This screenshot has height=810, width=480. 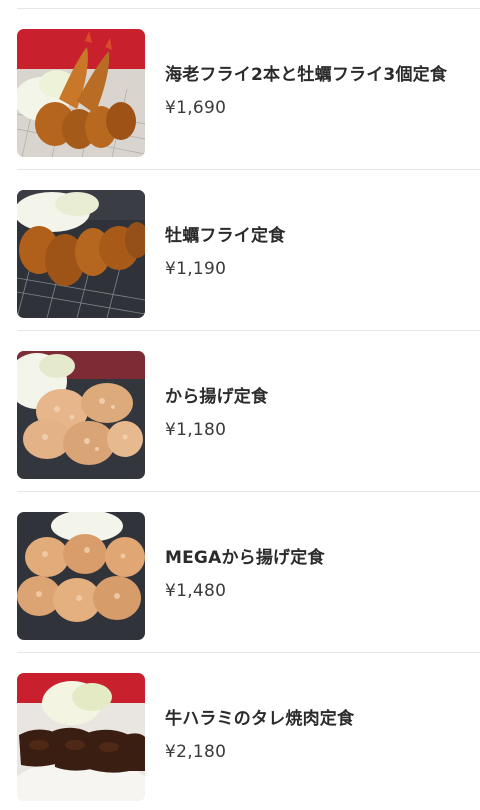 I want to click on fried-oyster-image, so click(x=81, y=254).